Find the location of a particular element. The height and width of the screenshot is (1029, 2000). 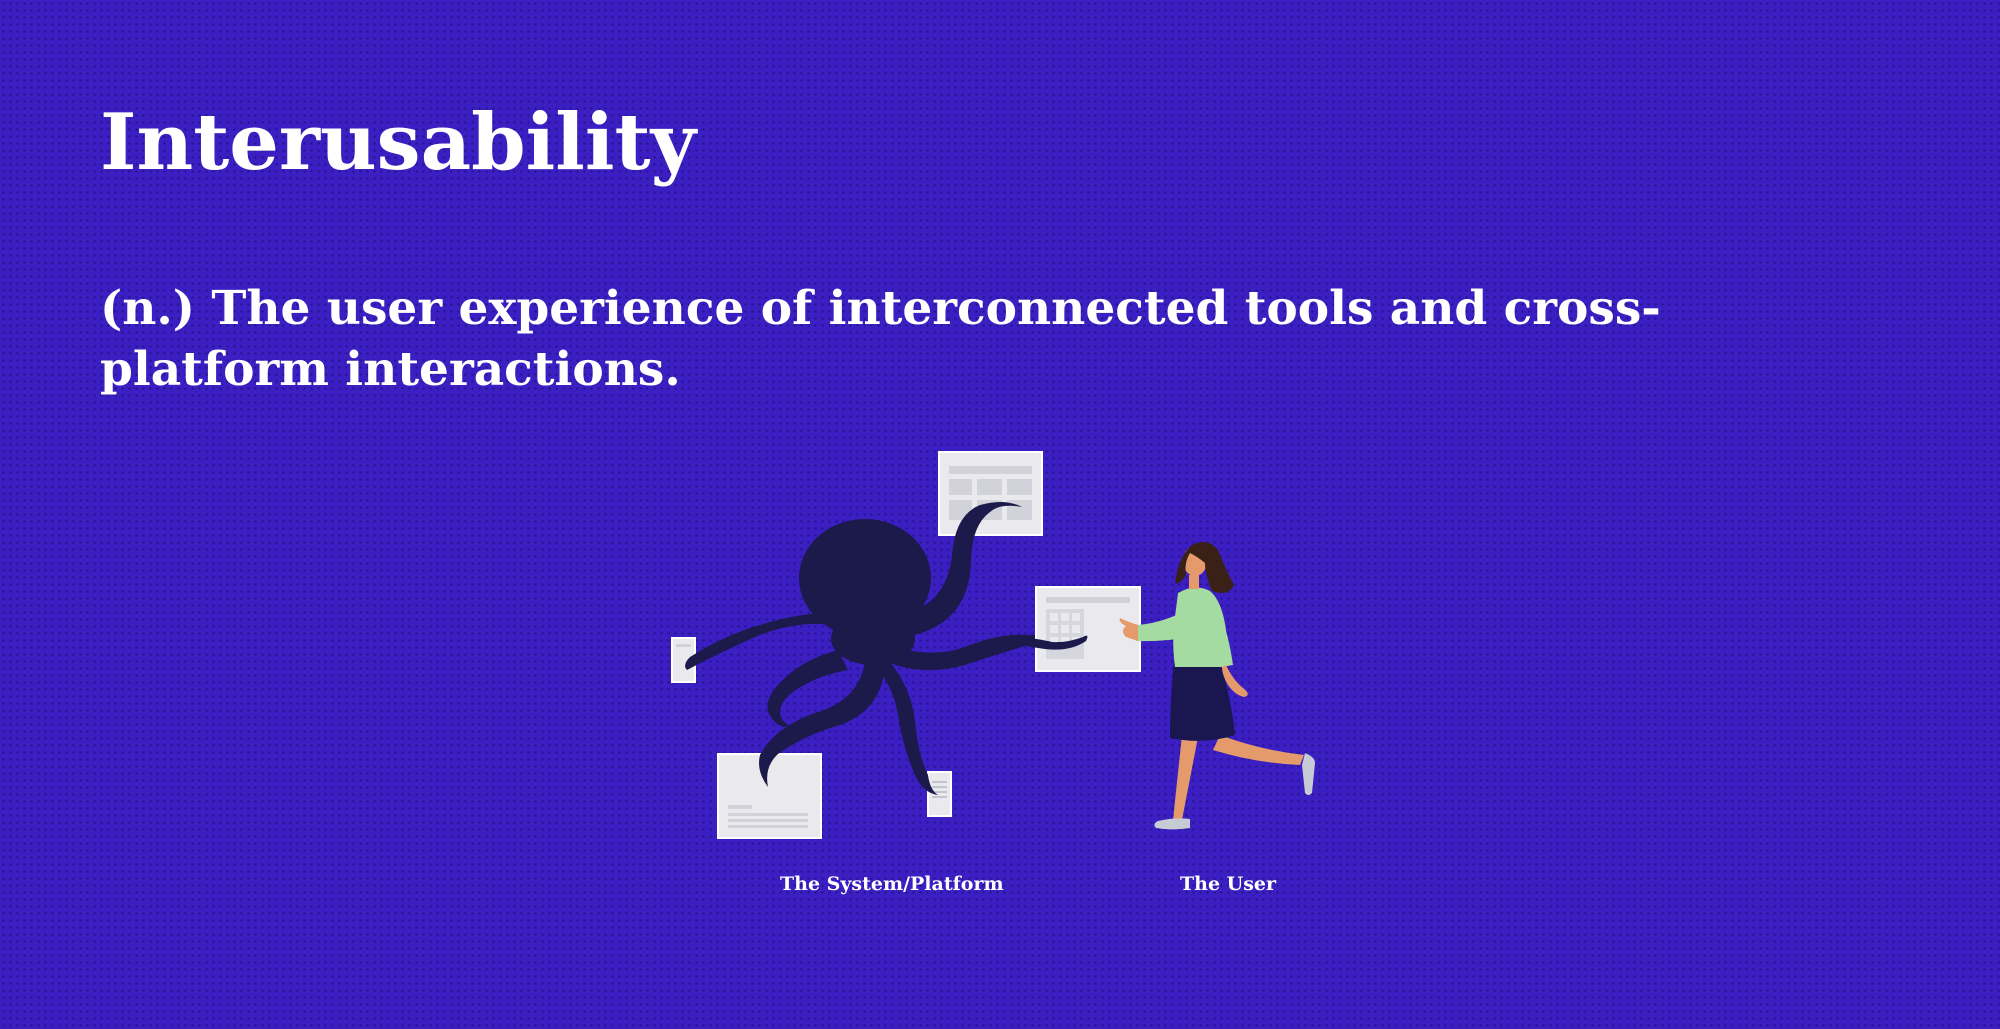

illustration-svg is located at coordinates (993, 645).